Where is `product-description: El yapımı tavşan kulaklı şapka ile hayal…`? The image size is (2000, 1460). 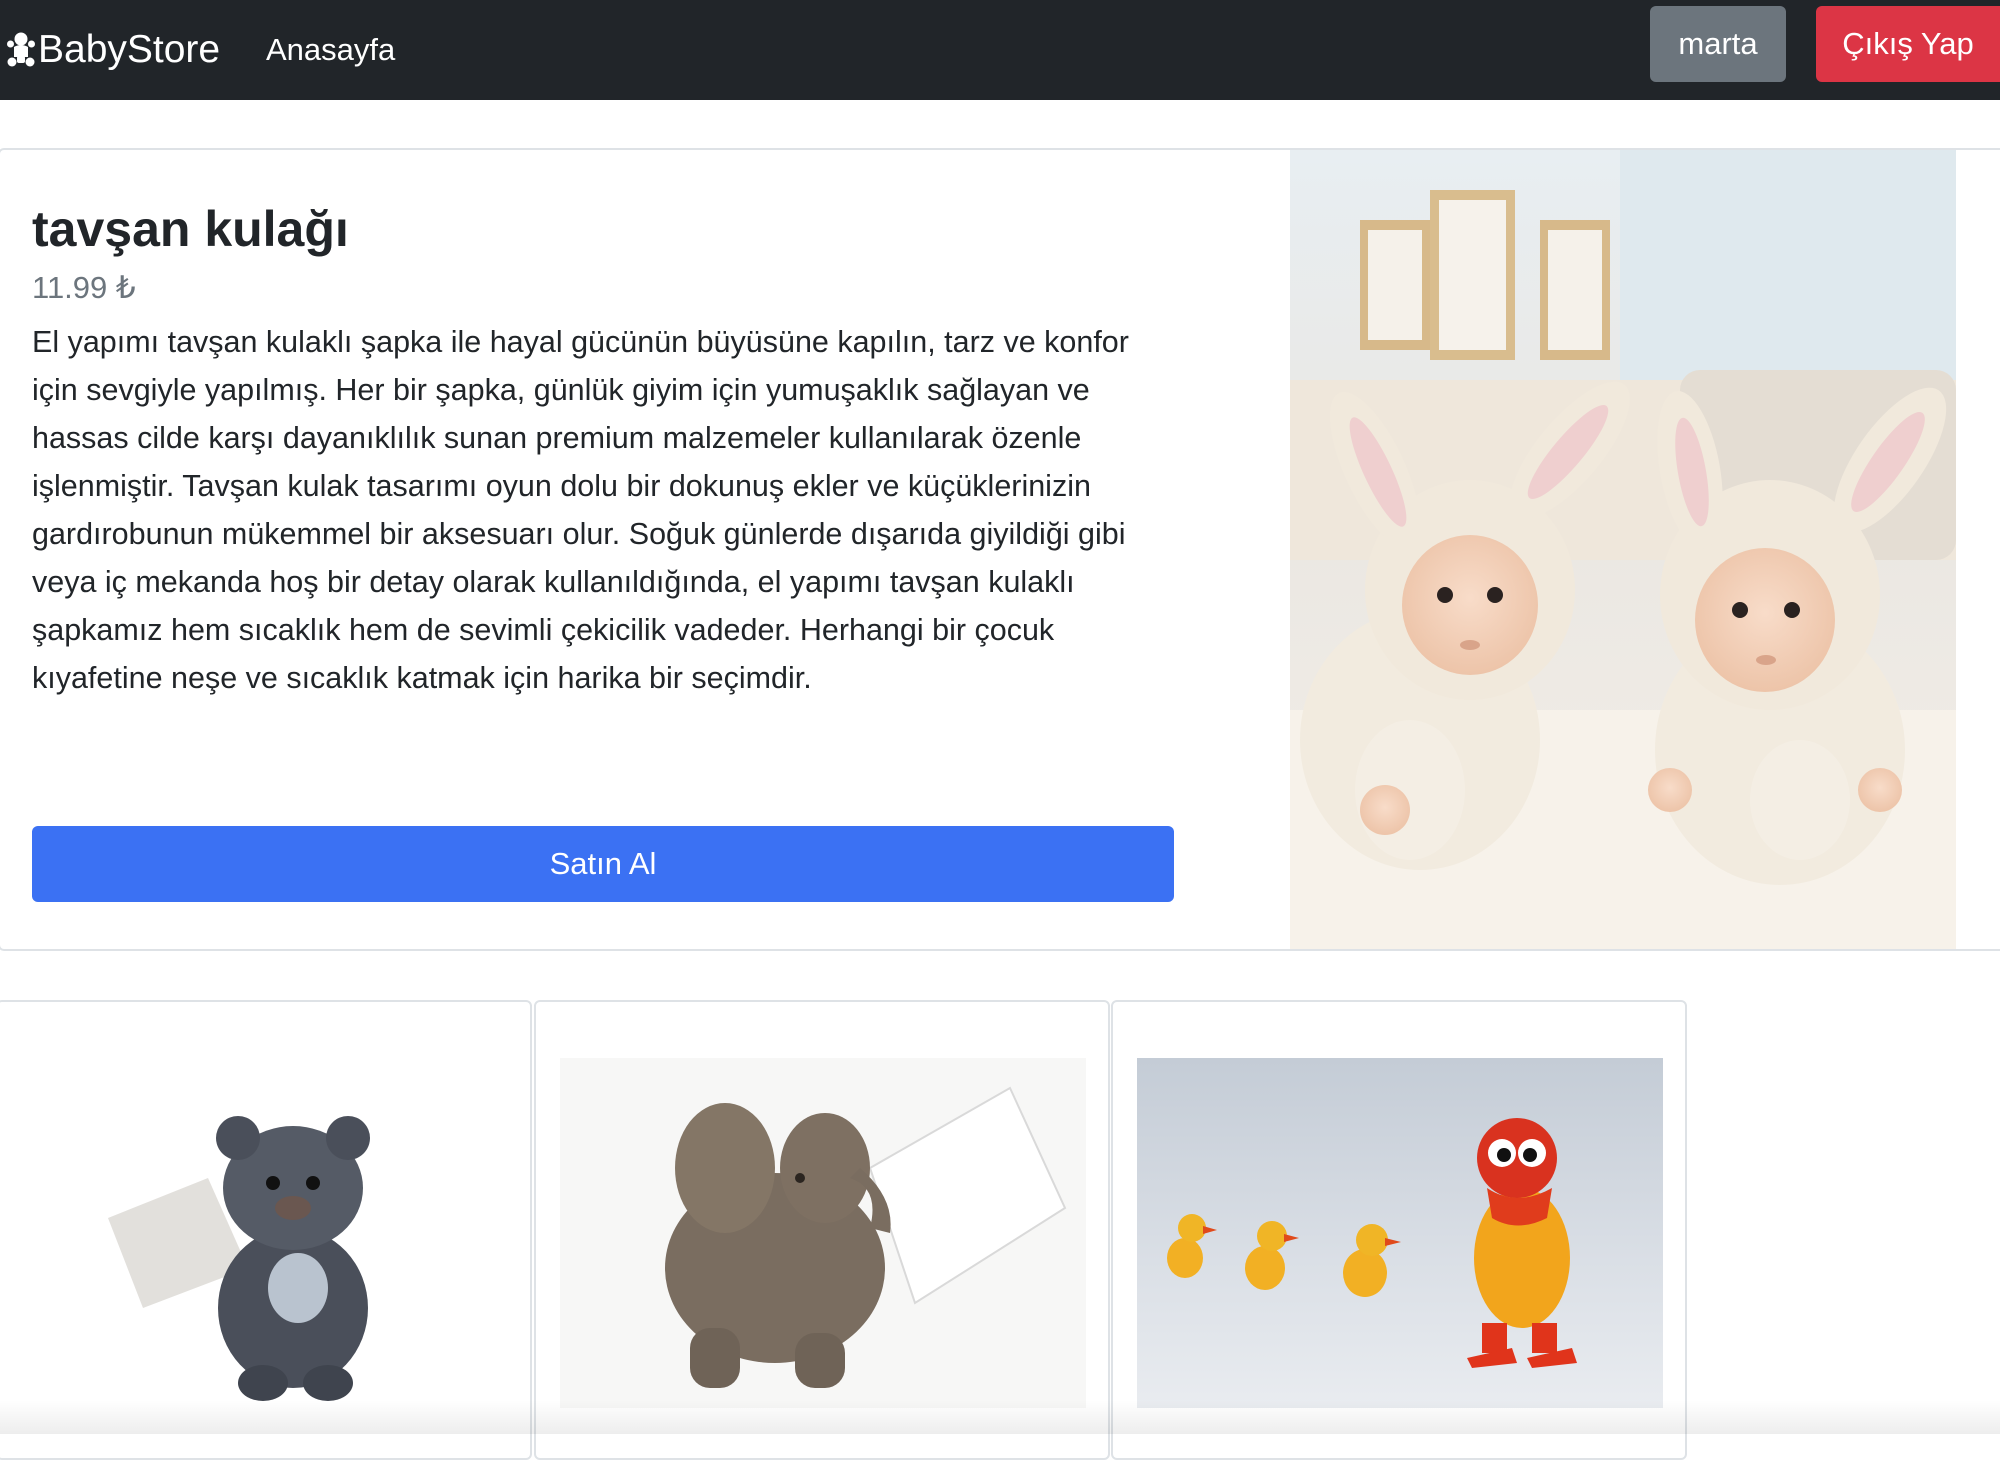
product-description: El yapımı tavşan kulaklı şapka ile hayal… is located at coordinates (580, 510).